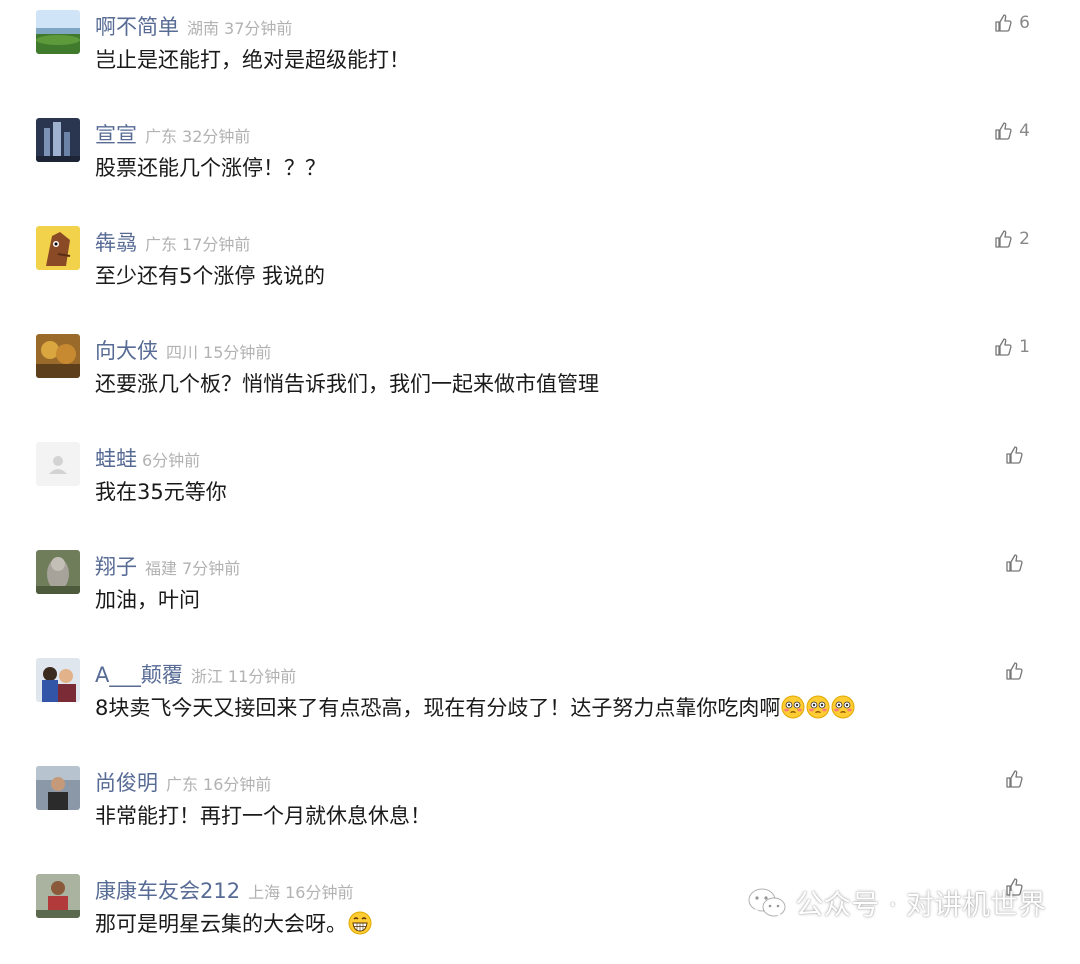 This screenshot has height=964, width=1080. I want to click on watermark-text: 公众号 · 对讲机世界, so click(920, 904).